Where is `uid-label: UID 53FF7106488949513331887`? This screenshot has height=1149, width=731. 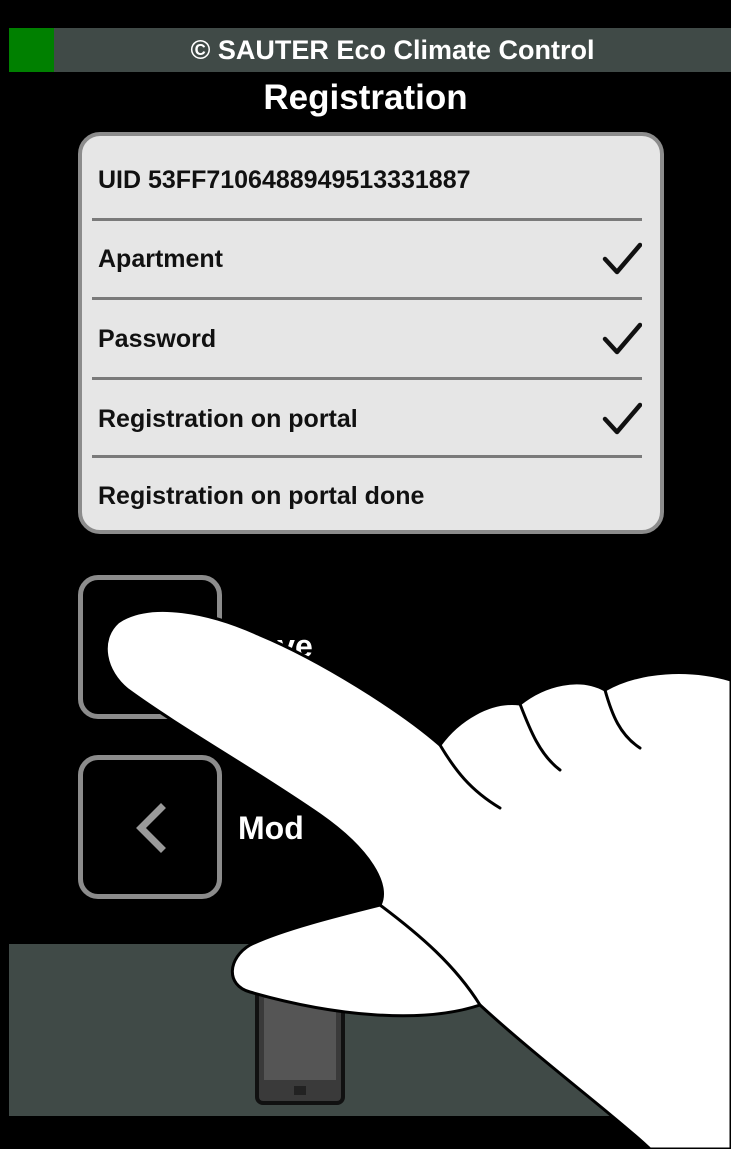 uid-label: UID 53FF7106488949513331887 is located at coordinates (284, 180).